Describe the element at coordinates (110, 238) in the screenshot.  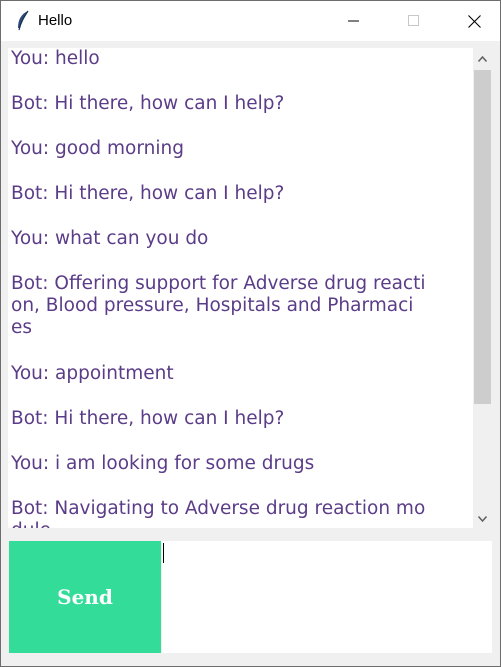
I see `chat-message: You: what can you do` at that location.